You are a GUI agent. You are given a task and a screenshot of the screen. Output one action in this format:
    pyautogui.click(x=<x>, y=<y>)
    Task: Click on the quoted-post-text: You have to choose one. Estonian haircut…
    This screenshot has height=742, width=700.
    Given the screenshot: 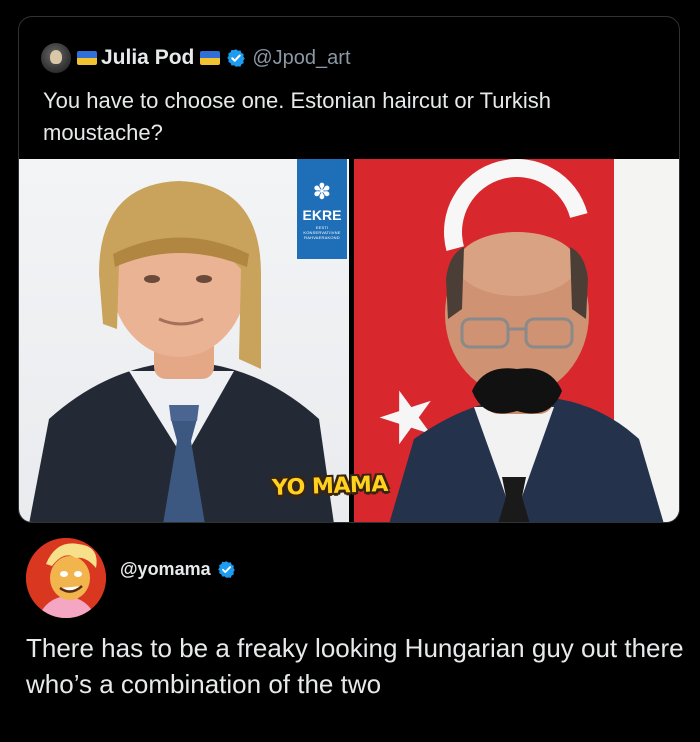 What is the action you would take?
    pyautogui.click(x=297, y=116)
    